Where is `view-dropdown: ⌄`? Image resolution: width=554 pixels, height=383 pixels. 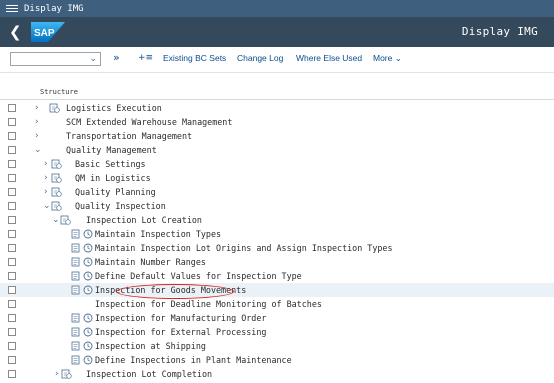 view-dropdown: ⌄ is located at coordinates (55, 59).